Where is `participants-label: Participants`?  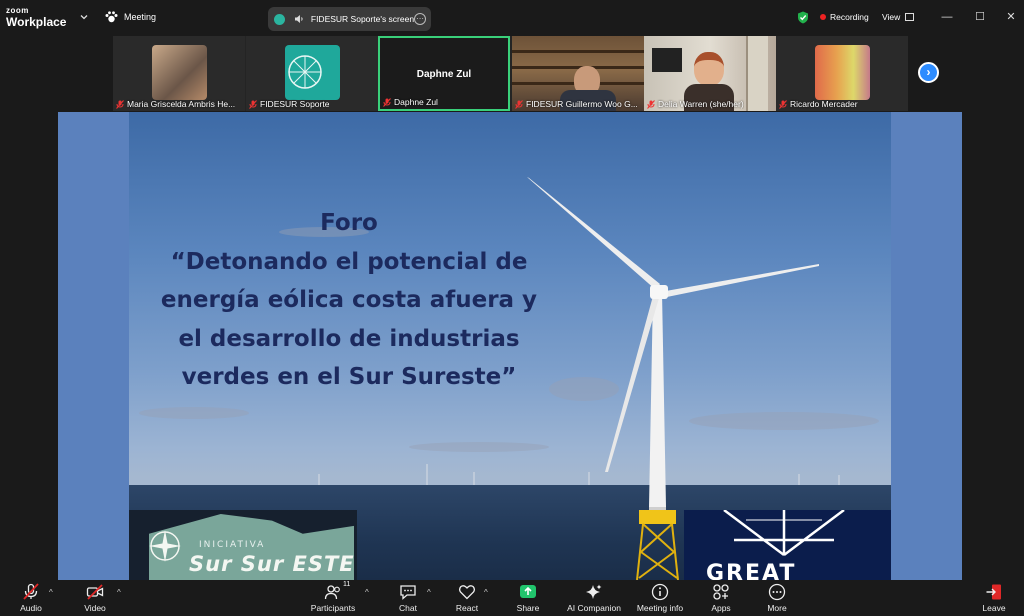
participants-label: Participants is located at coordinates (333, 608).